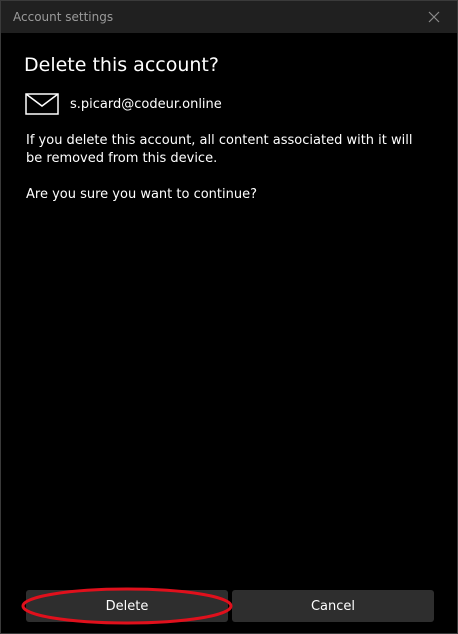 The height and width of the screenshot is (634, 458). I want to click on confirm-question: Are you sure you want to continue?, so click(141, 194).